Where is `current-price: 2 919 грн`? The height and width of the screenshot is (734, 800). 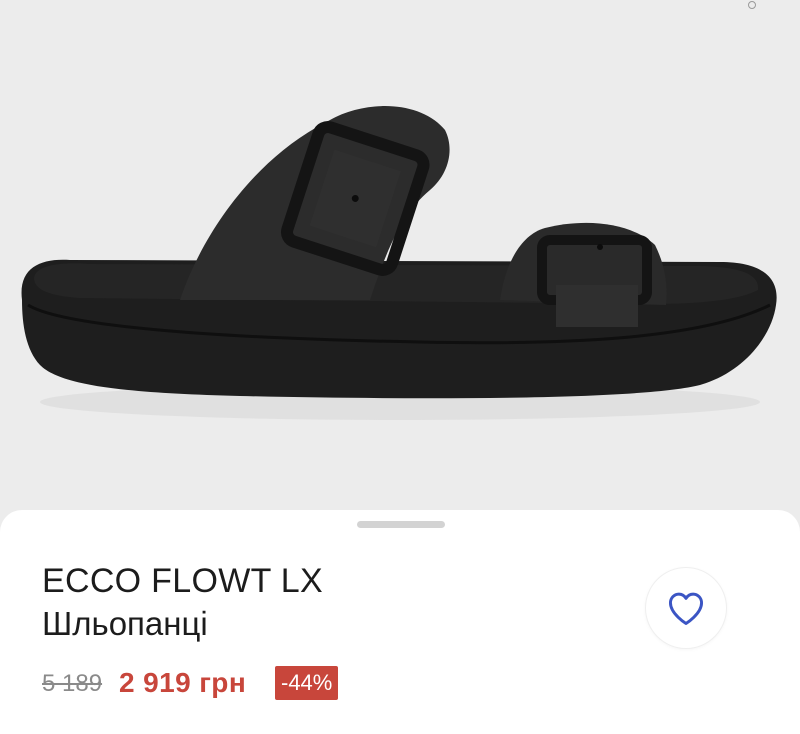
current-price: 2 919 грн is located at coordinates (183, 682).